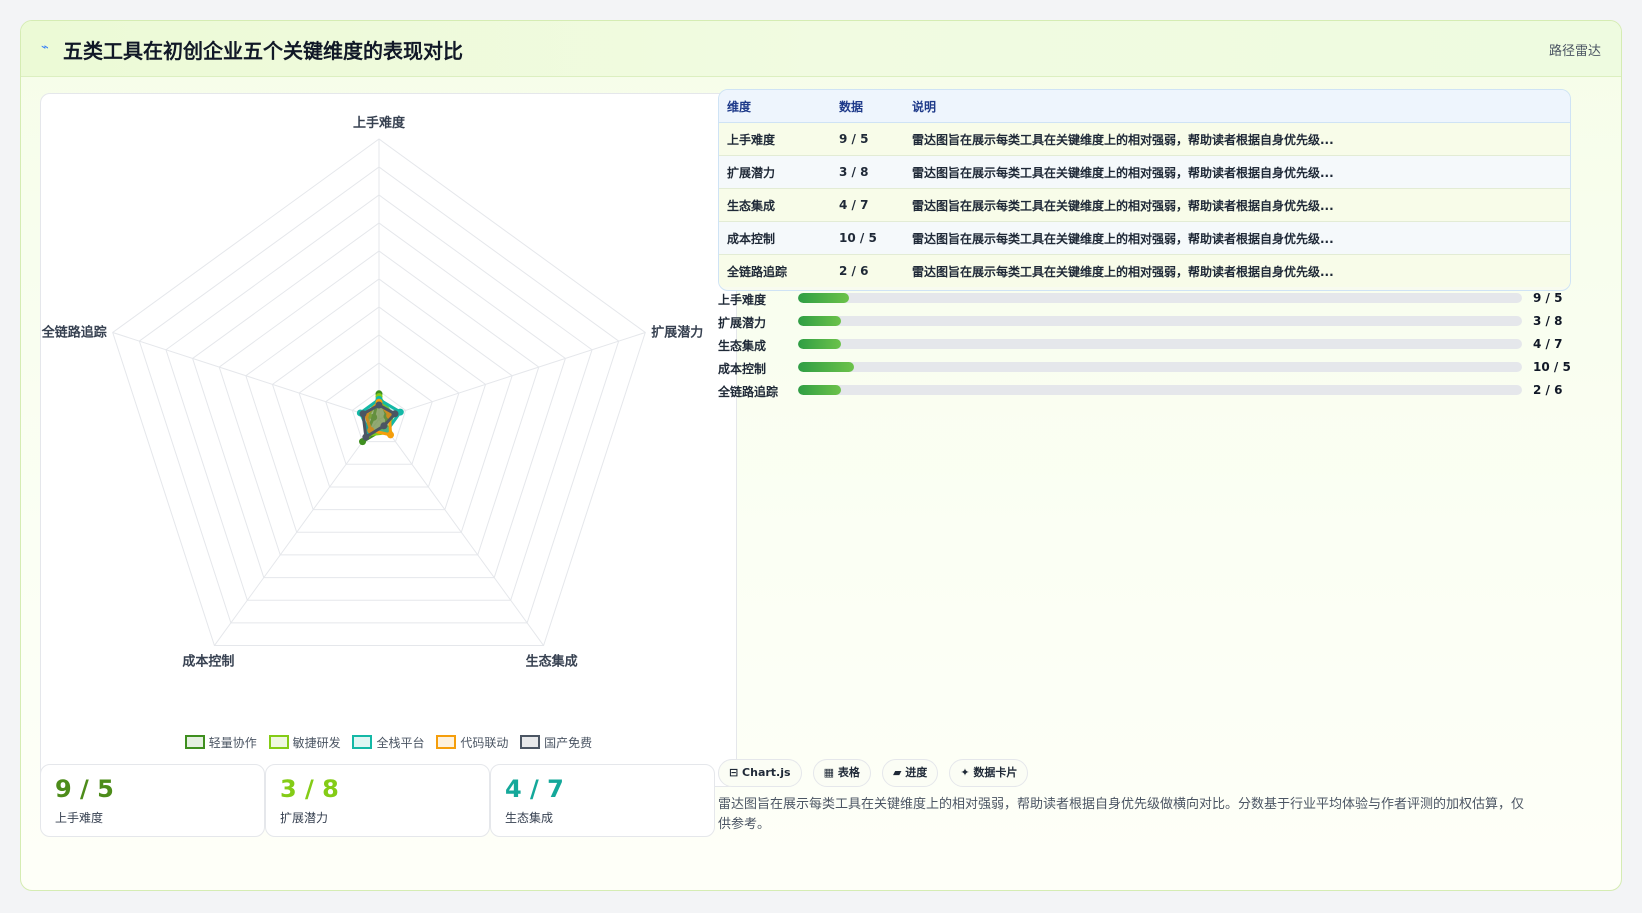 The height and width of the screenshot is (913, 1642). Describe the element at coordinates (232, 743) in the screenshot. I see `legend-label-1: 轻量协作` at that location.